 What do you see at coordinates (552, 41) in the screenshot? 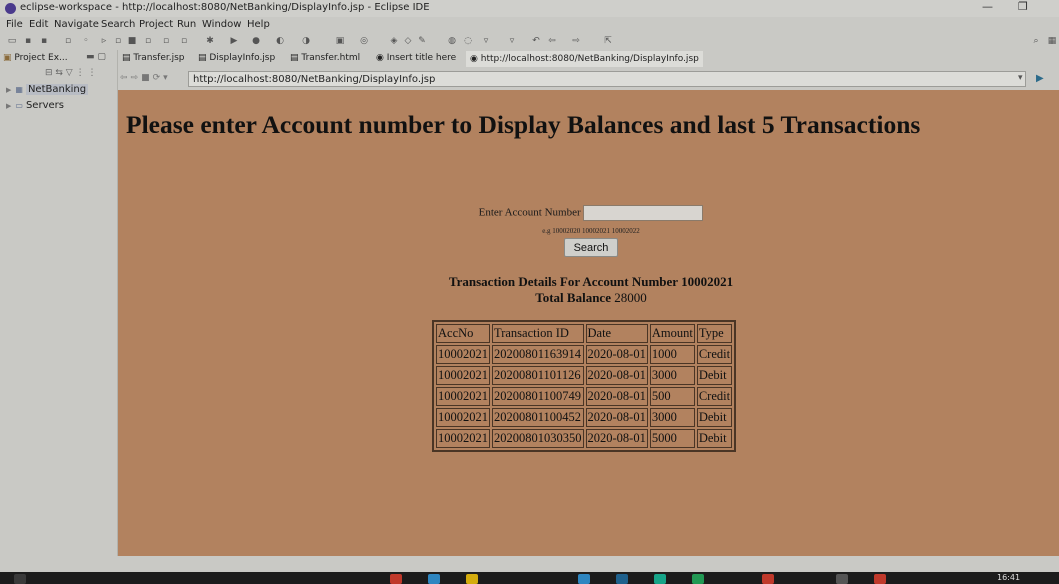
I see `back-icon: ⇦` at bounding box center [552, 41].